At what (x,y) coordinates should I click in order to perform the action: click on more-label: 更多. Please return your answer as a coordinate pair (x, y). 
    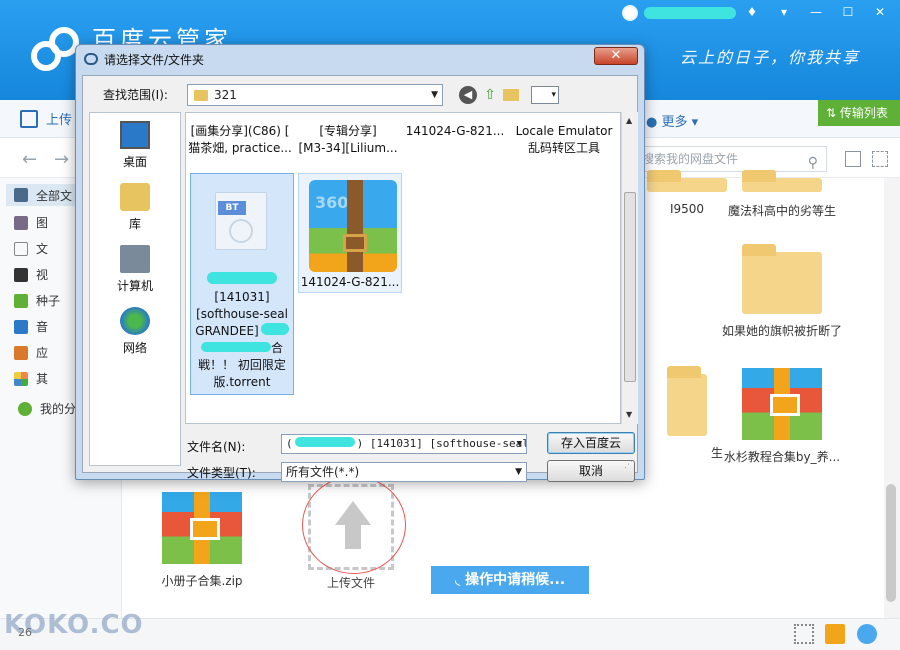
    Looking at the image, I should click on (674, 122).